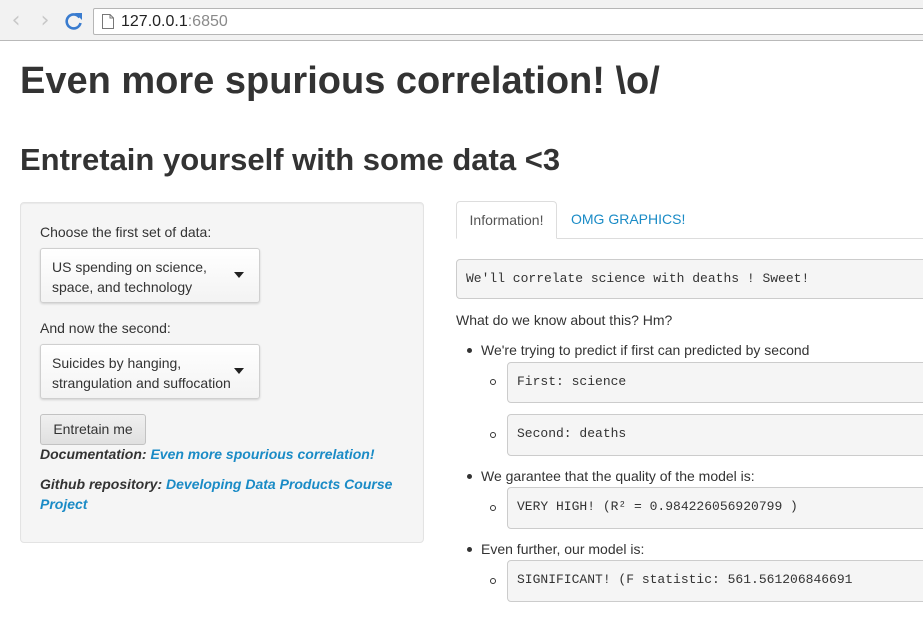 This screenshot has height=629, width=923. Describe the element at coordinates (45, 21) in the screenshot. I see `forward-arrow-icon: ›` at that location.